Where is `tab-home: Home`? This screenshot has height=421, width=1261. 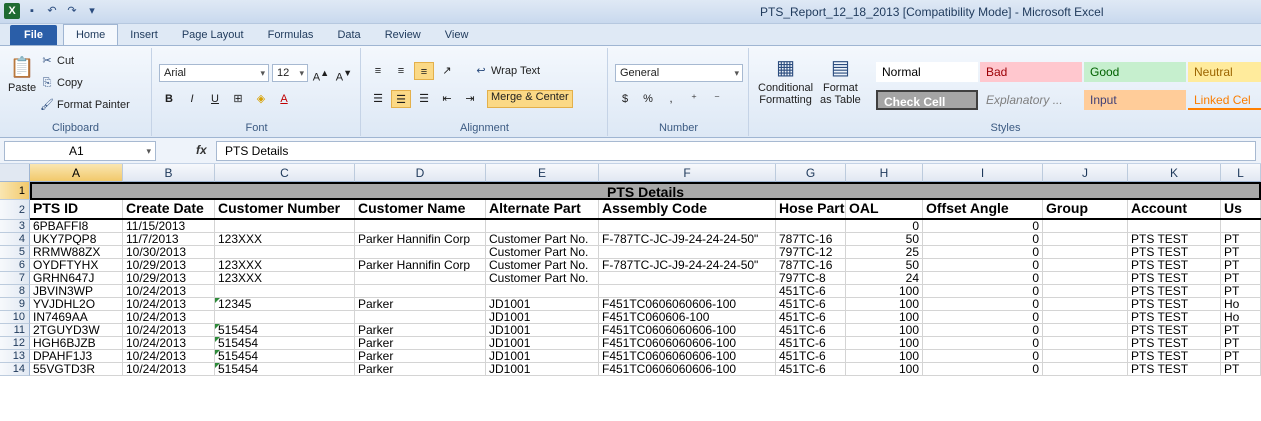 tab-home: Home is located at coordinates (90, 34).